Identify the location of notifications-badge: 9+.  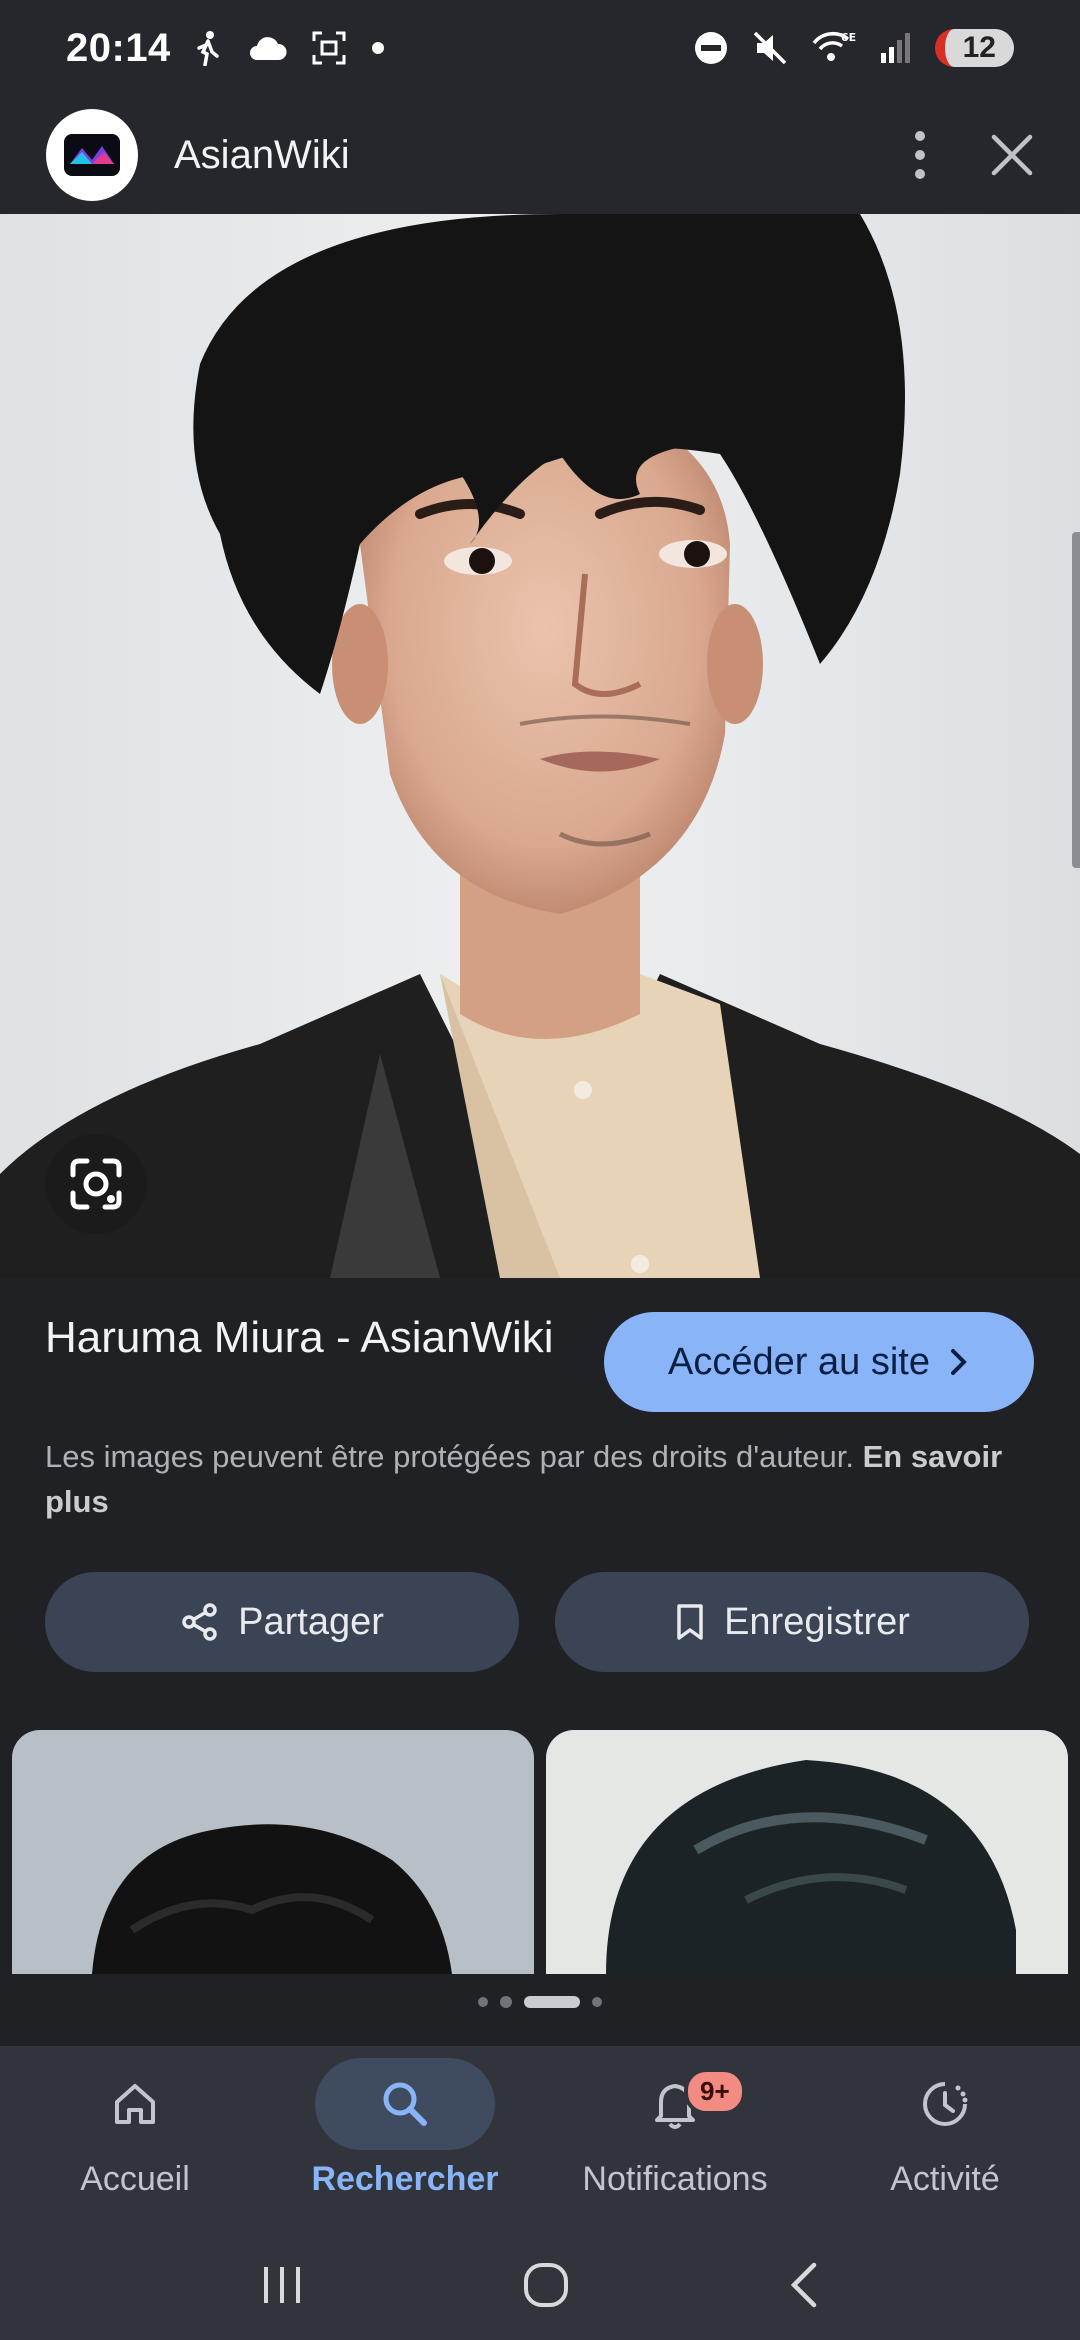
(715, 2091).